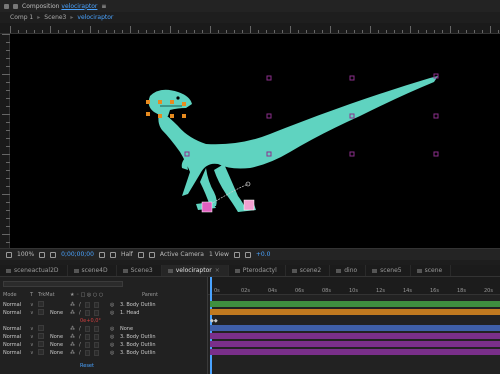 Image resolution: width=500 pixels, height=374 pixels. Describe the element at coordinates (311, 115) in the screenshot. I see `null-handles` at that location.